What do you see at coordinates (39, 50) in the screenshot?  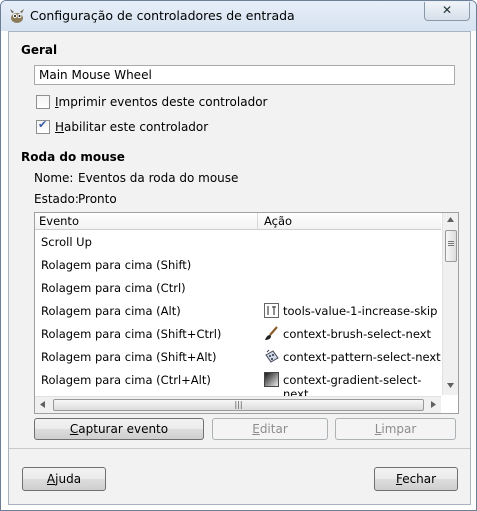 I see `section-general-heading: Geral` at bounding box center [39, 50].